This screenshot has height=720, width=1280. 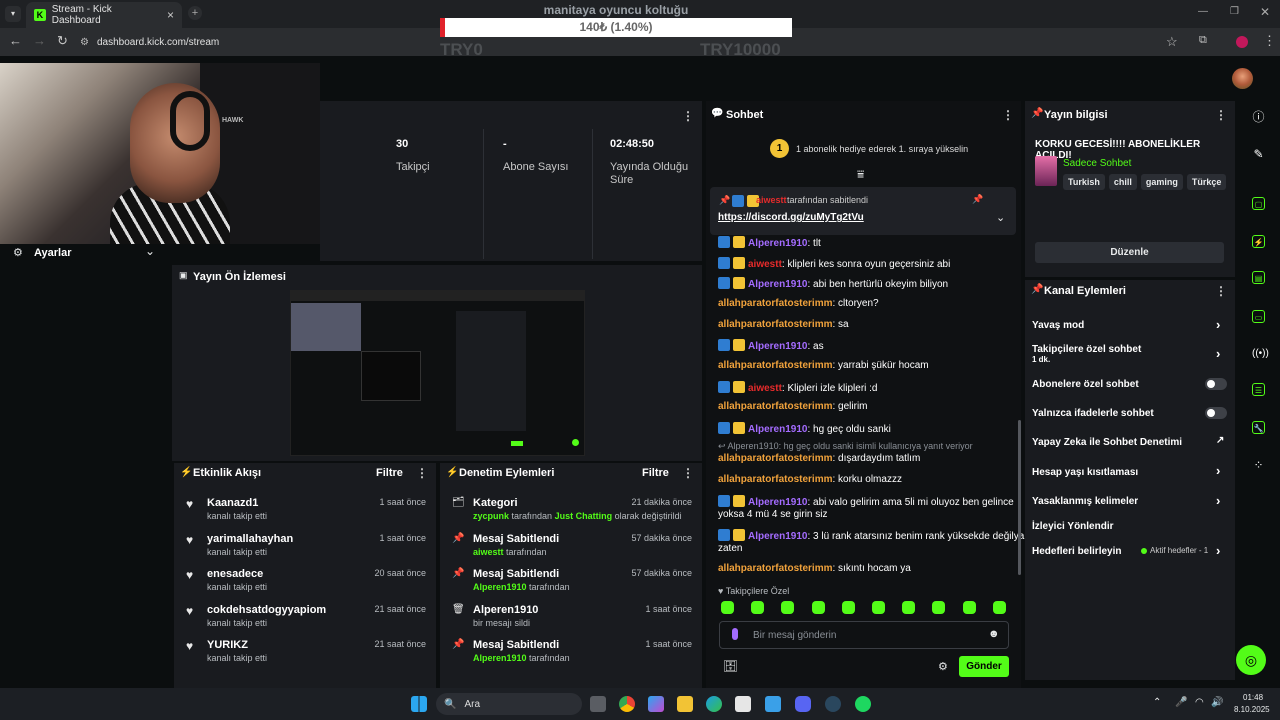 I want to click on clock-date: 8.10.2025, so click(x=1252, y=709).